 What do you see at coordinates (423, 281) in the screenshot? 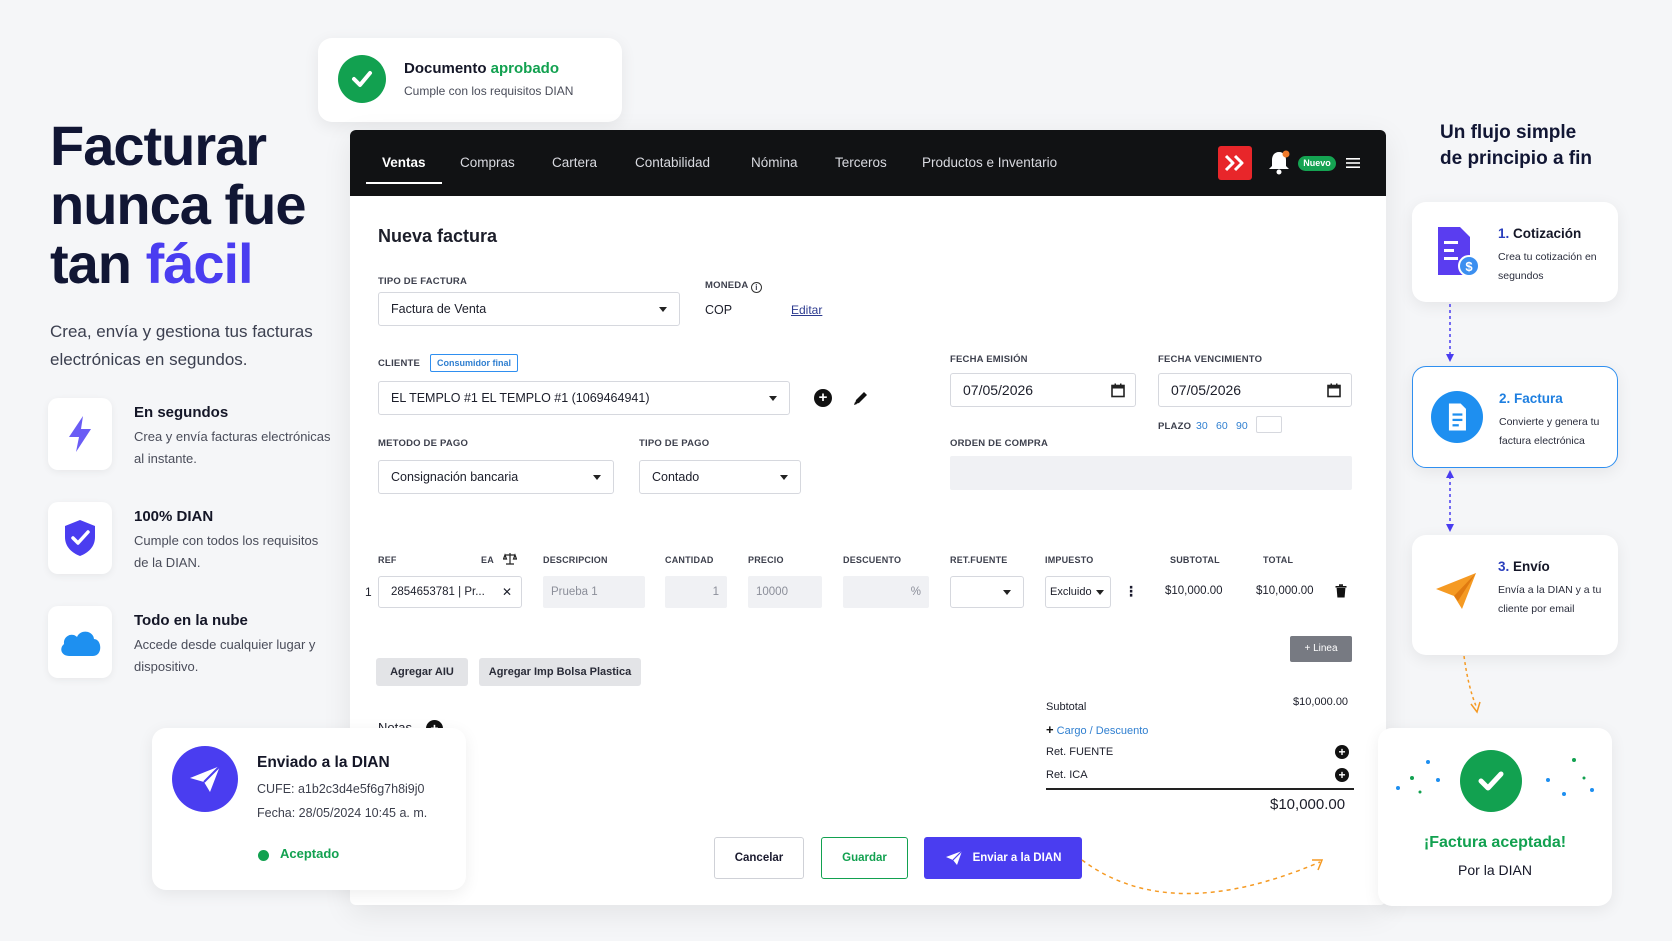
I see `tipo-factura-label: TIPO DE FACTURA` at bounding box center [423, 281].